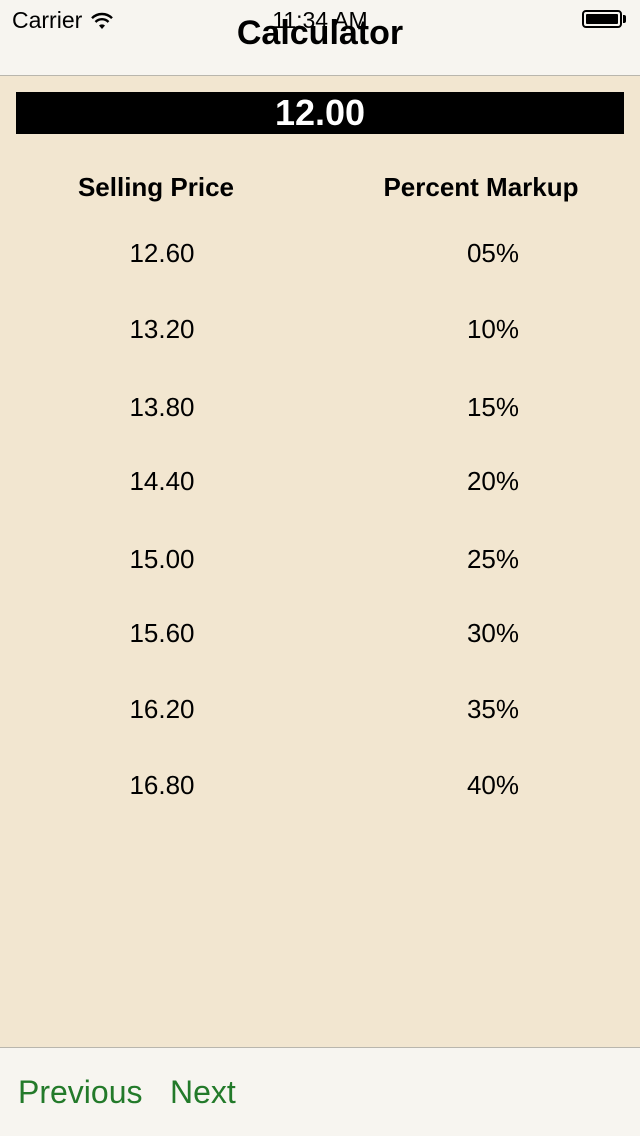 The width and height of the screenshot is (640, 1136). What do you see at coordinates (320, 113) in the screenshot?
I see `value-display: 12.00` at bounding box center [320, 113].